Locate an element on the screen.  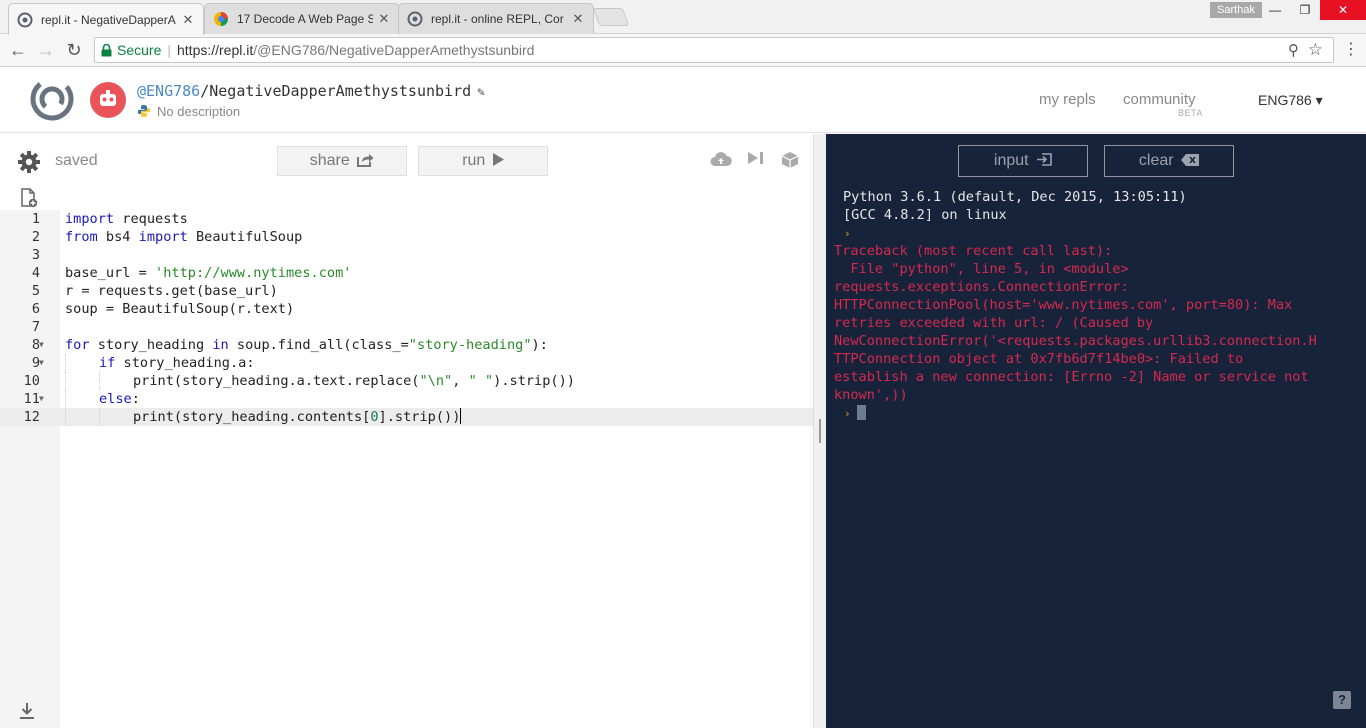
tab-title: 17 Decode A Web Page S is located at coordinates (305, 19).